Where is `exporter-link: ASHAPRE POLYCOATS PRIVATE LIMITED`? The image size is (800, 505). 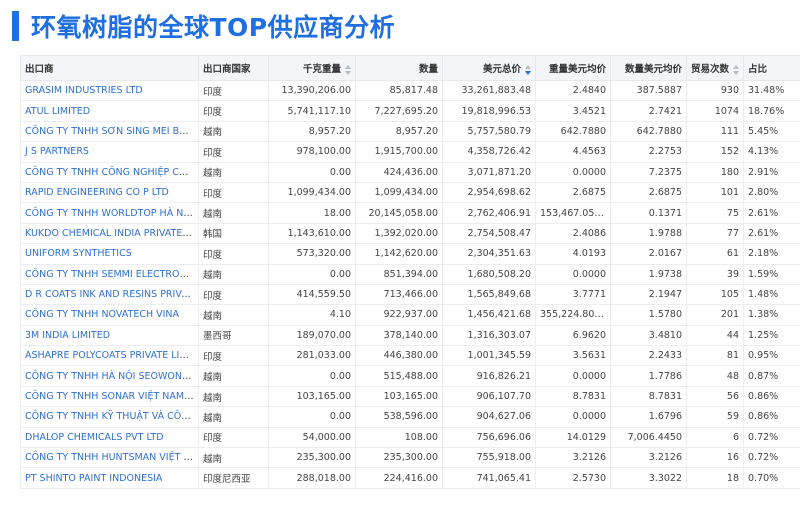 exporter-link: ASHAPRE POLYCOATS PRIVATE LIMITED is located at coordinates (111, 355).